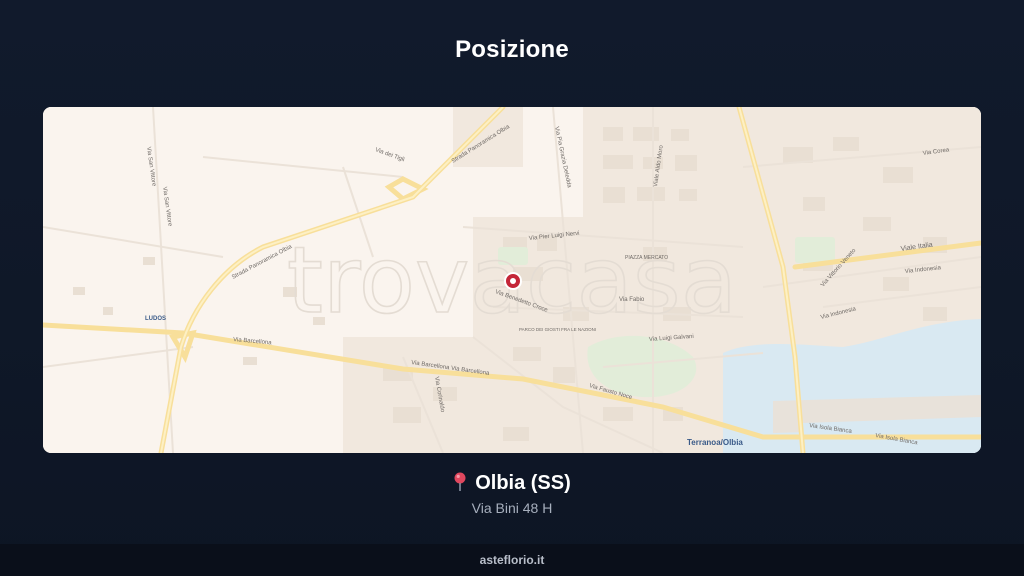  What do you see at coordinates (512, 49) in the screenshot?
I see `page-title: Posizione` at bounding box center [512, 49].